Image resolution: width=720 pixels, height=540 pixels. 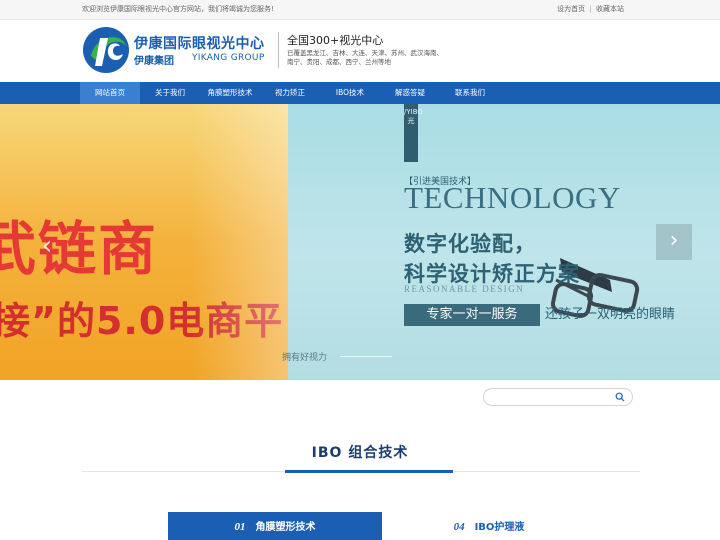 I want to click on expert-service-badge: 专家一对一服务, so click(x=472, y=315).